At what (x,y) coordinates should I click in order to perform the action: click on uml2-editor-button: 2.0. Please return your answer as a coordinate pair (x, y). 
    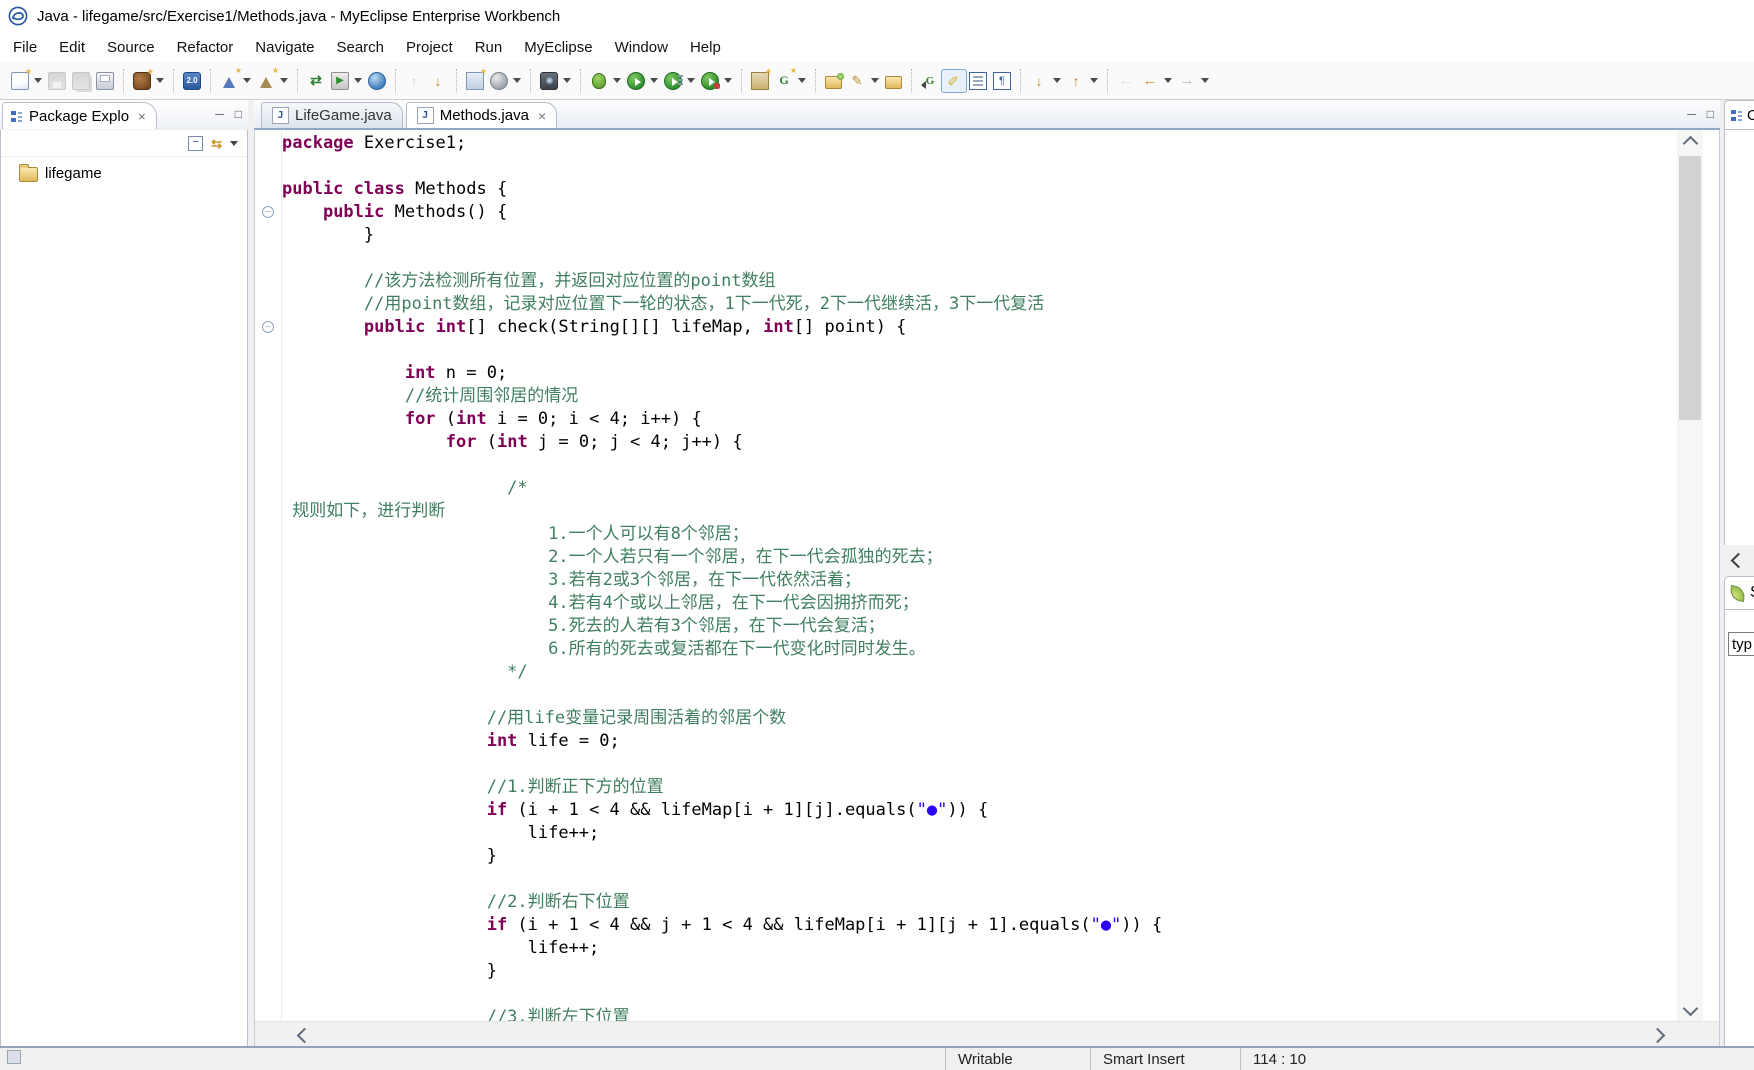
    Looking at the image, I should click on (192, 81).